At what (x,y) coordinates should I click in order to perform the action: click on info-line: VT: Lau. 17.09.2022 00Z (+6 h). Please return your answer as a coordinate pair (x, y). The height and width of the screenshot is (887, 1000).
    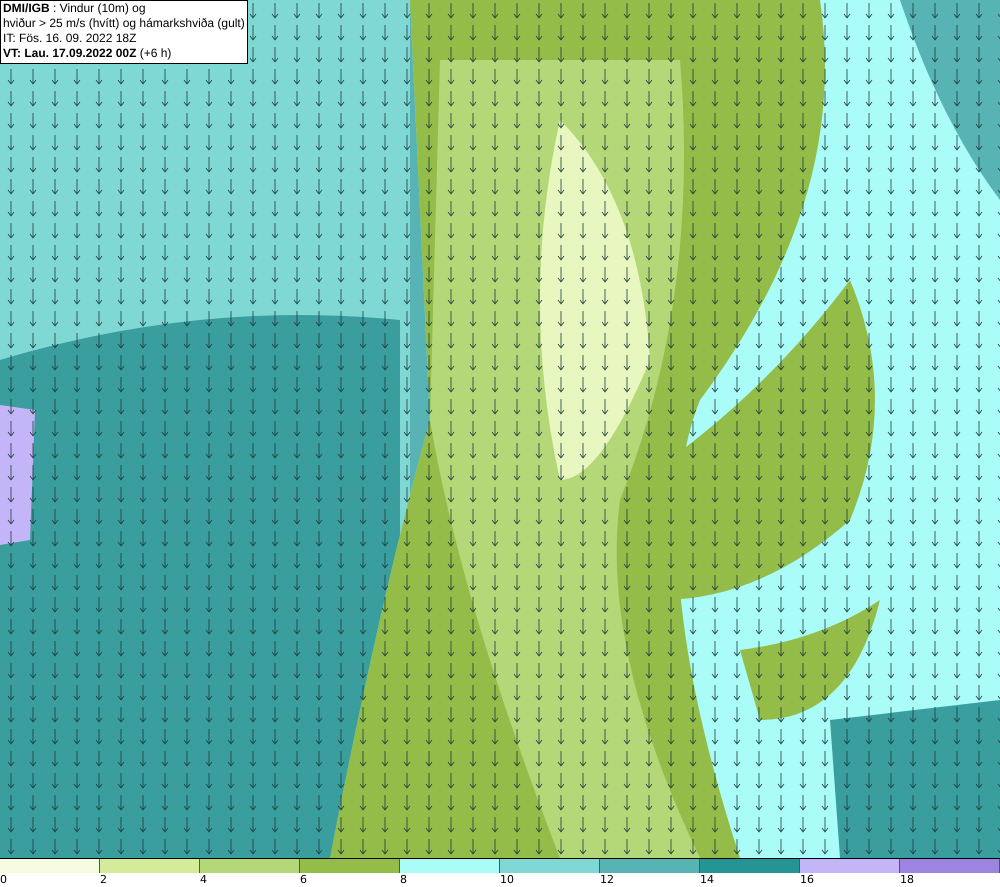
    Looking at the image, I should click on (87, 53).